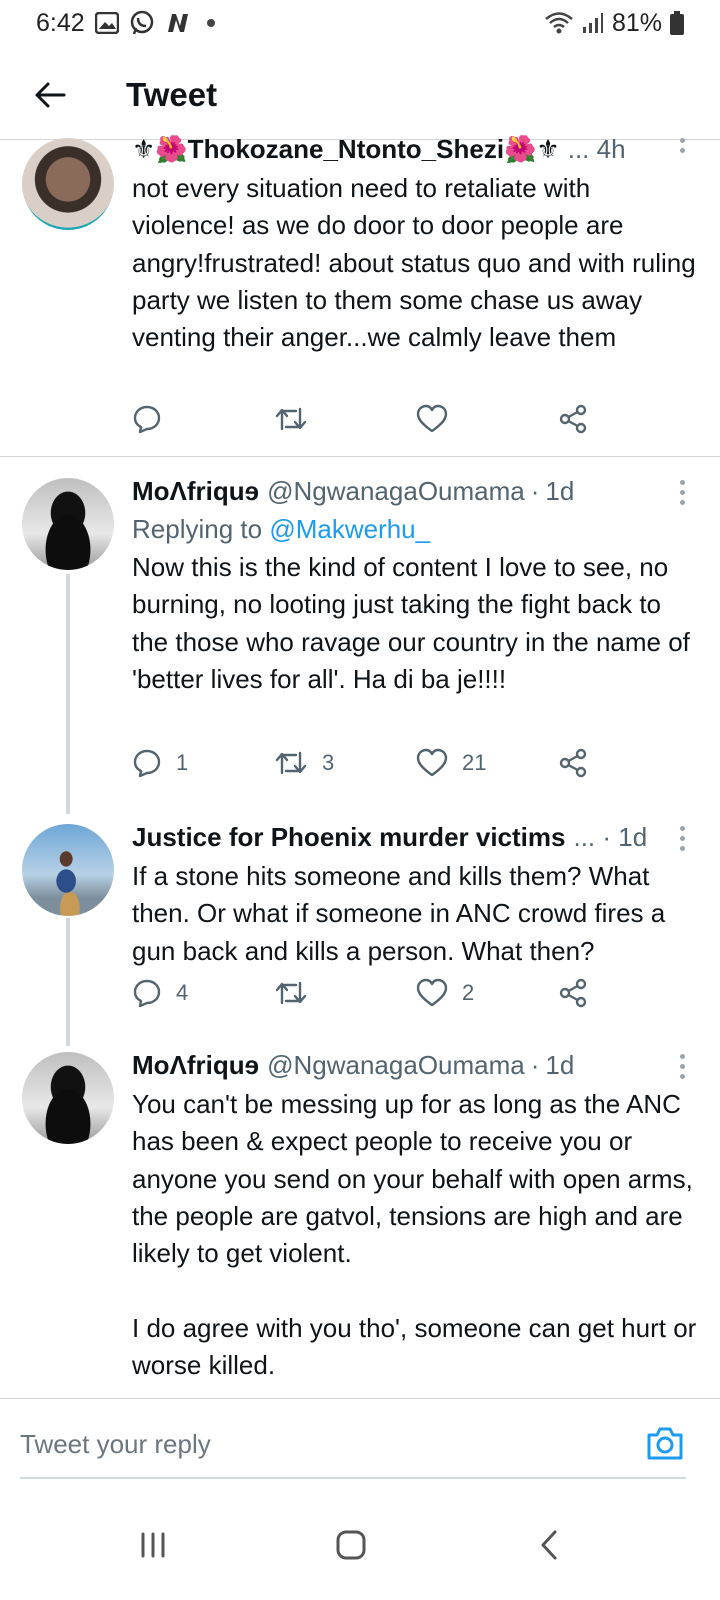 This screenshot has width=720, height=1600. I want to click on battery-icon, so click(677, 23).